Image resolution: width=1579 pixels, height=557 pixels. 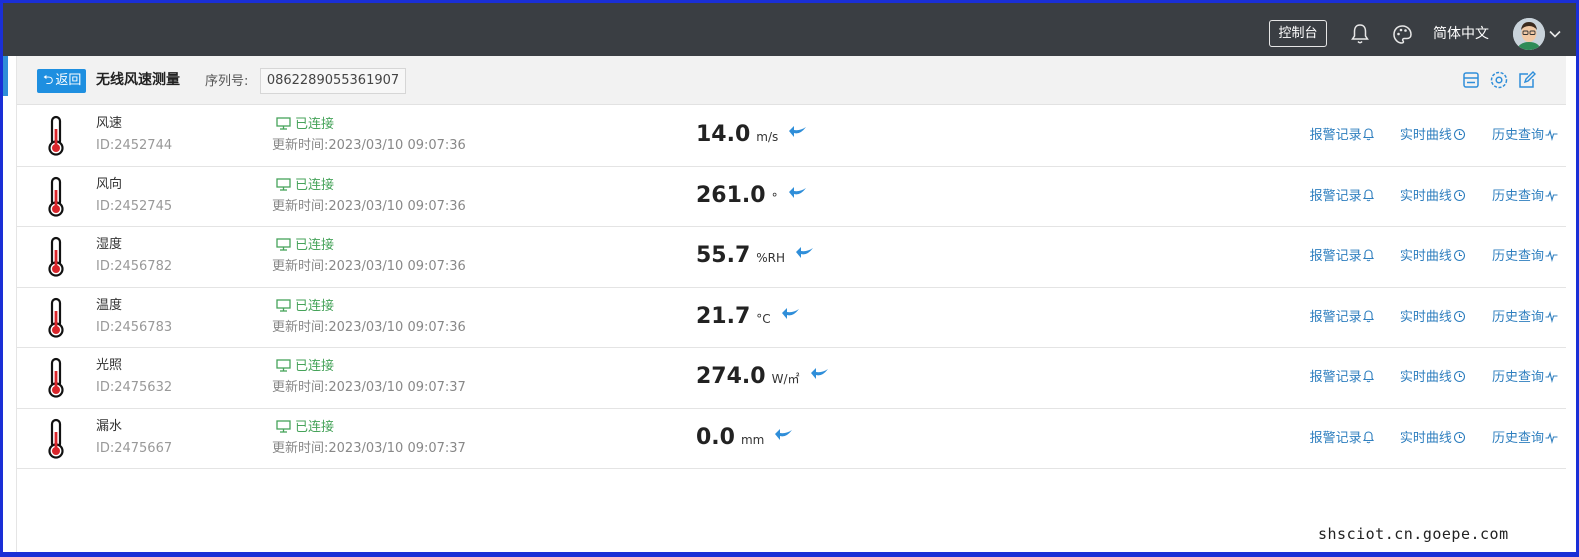 I want to click on language-selector: 简体中文, so click(x=1461, y=34).